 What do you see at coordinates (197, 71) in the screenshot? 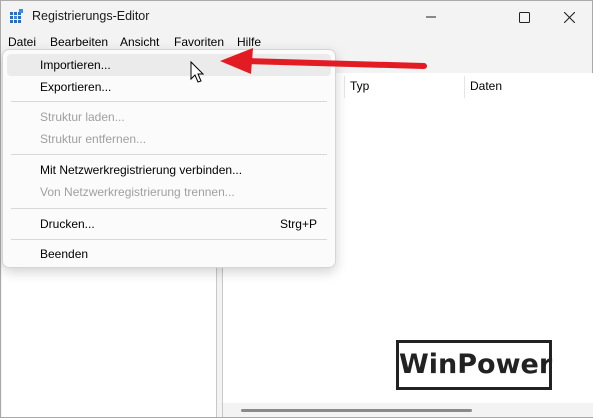
I see `mouse-cursor-icon` at bounding box center [197, 71].